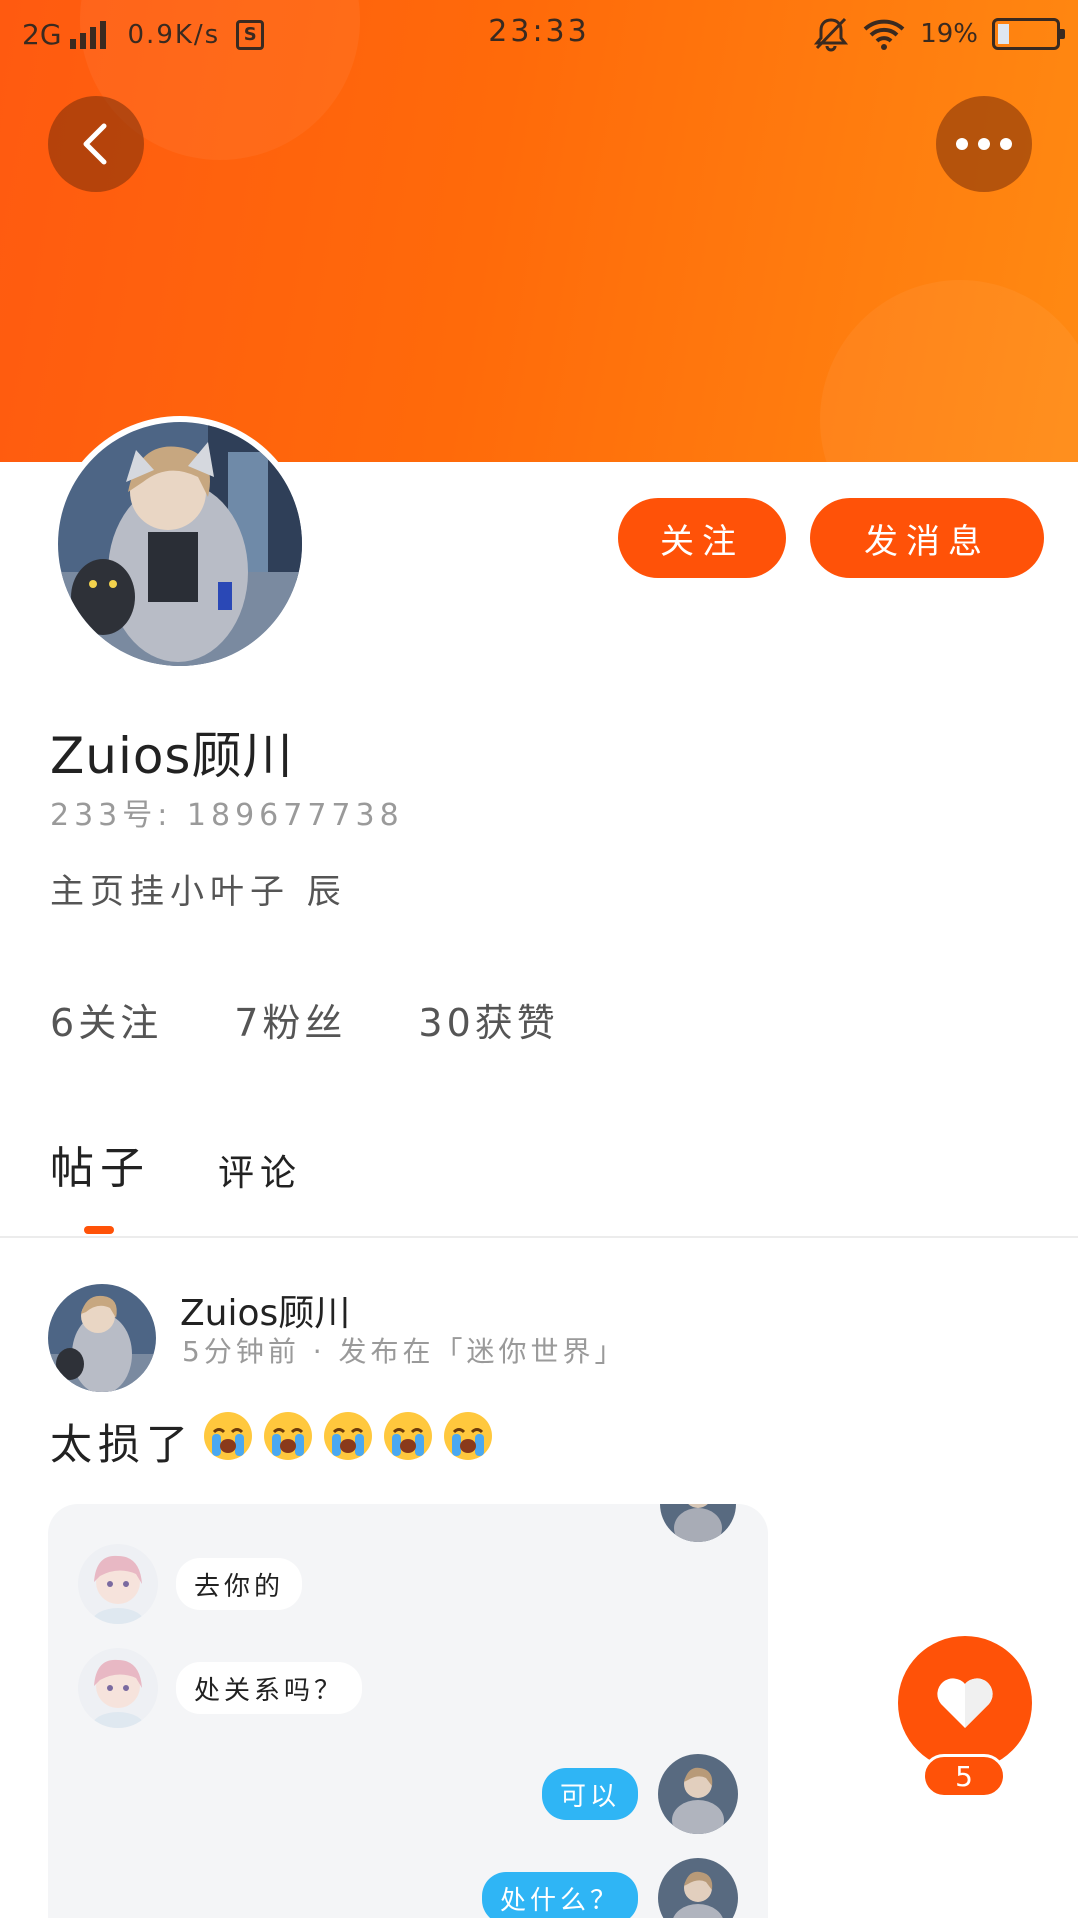 Image resolution: width=1078 pixels, height=1918 pixels. I want to click on more-button, so click(984, 144).